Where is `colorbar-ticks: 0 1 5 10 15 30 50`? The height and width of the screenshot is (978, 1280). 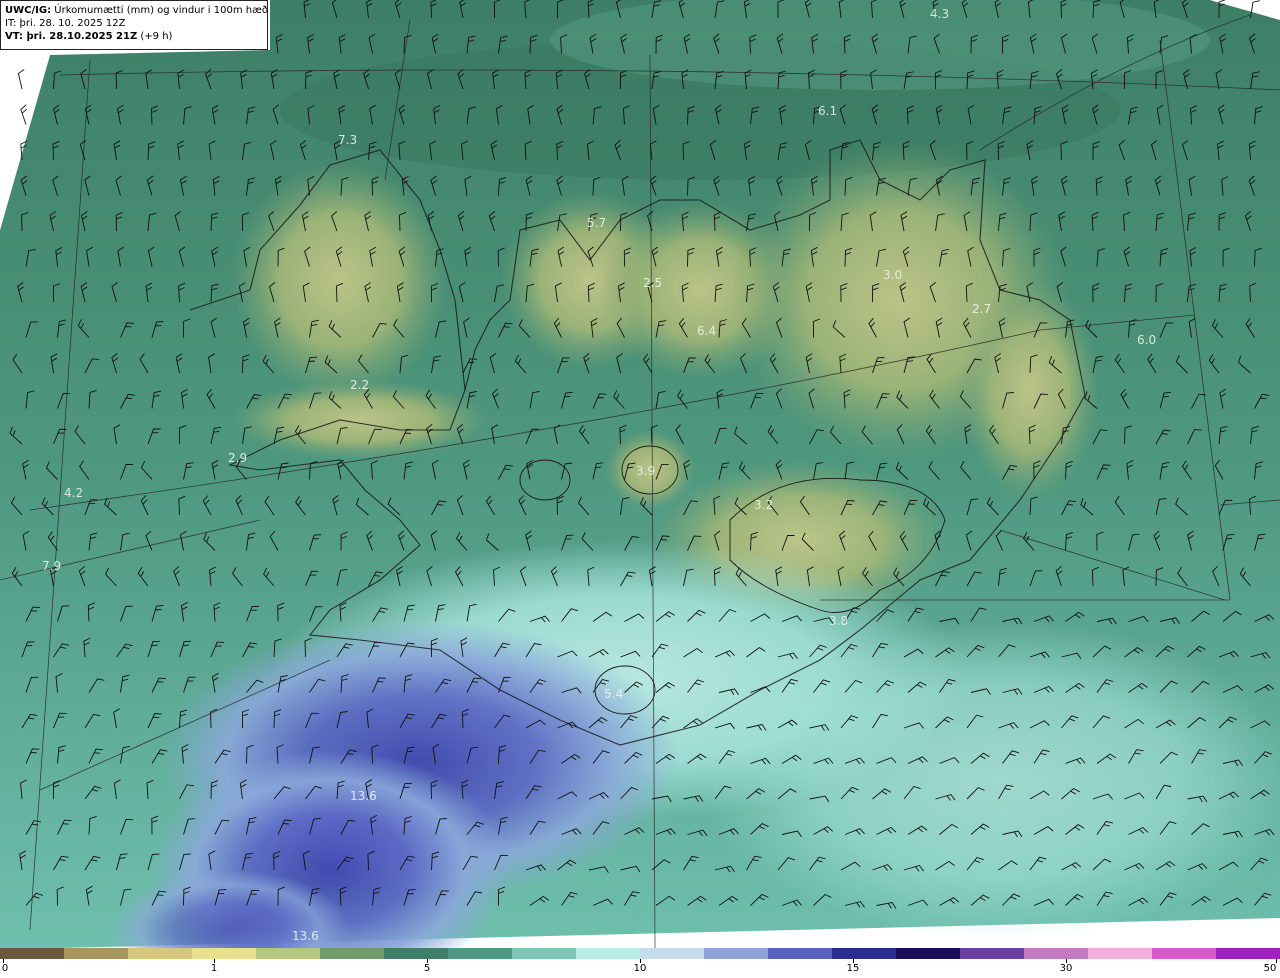
colorbar-ticks: 0 1 5 10 15 30 50 is located at coordinates (640, 968).